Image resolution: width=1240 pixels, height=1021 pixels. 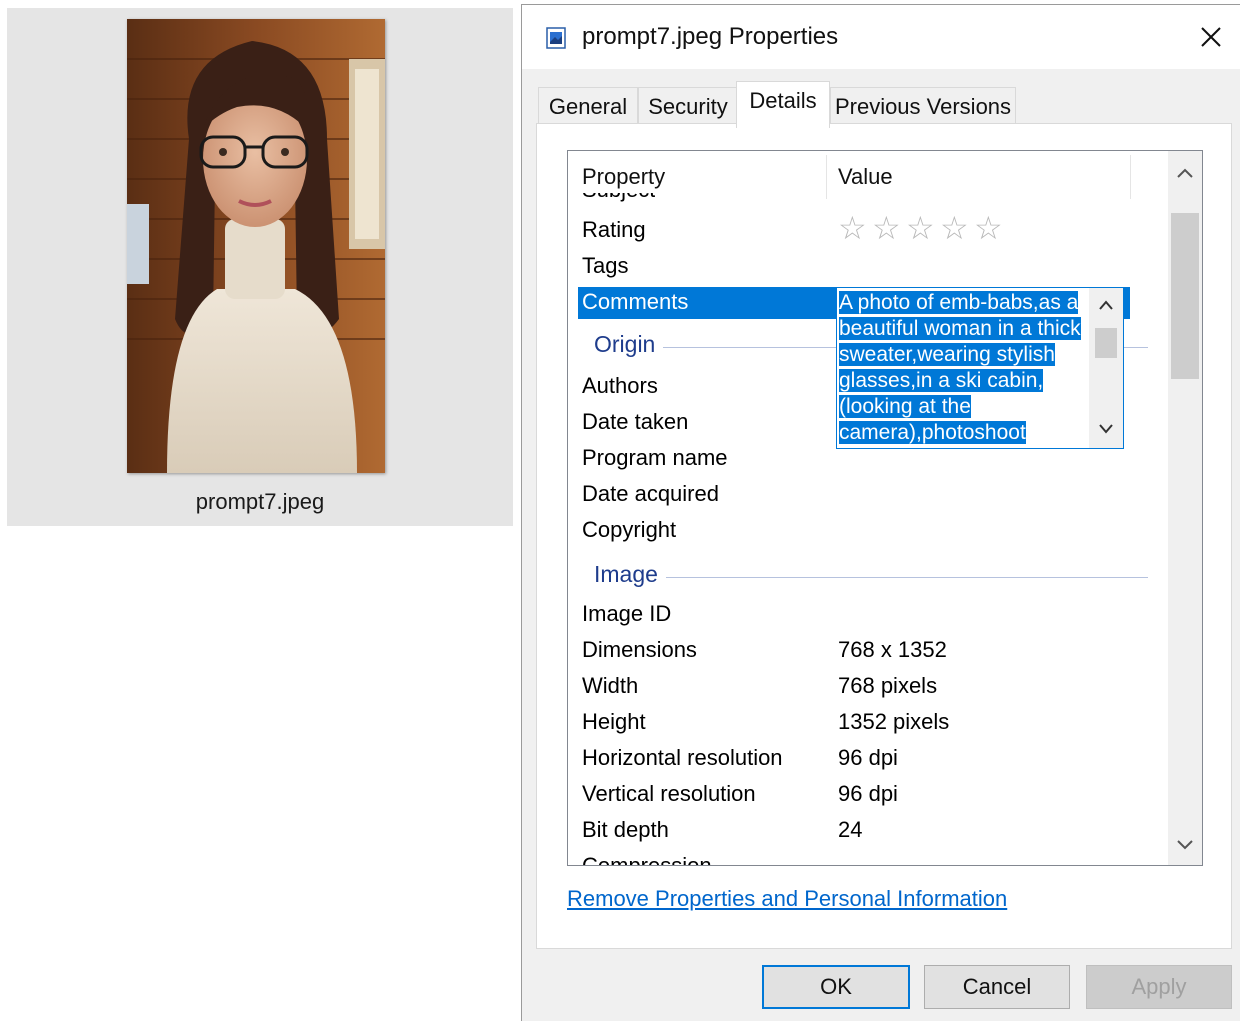 What do you see at coordinates (629, 529) in the screenshot?
I see `row-name: Copyright` at bounding box center [629, 529].